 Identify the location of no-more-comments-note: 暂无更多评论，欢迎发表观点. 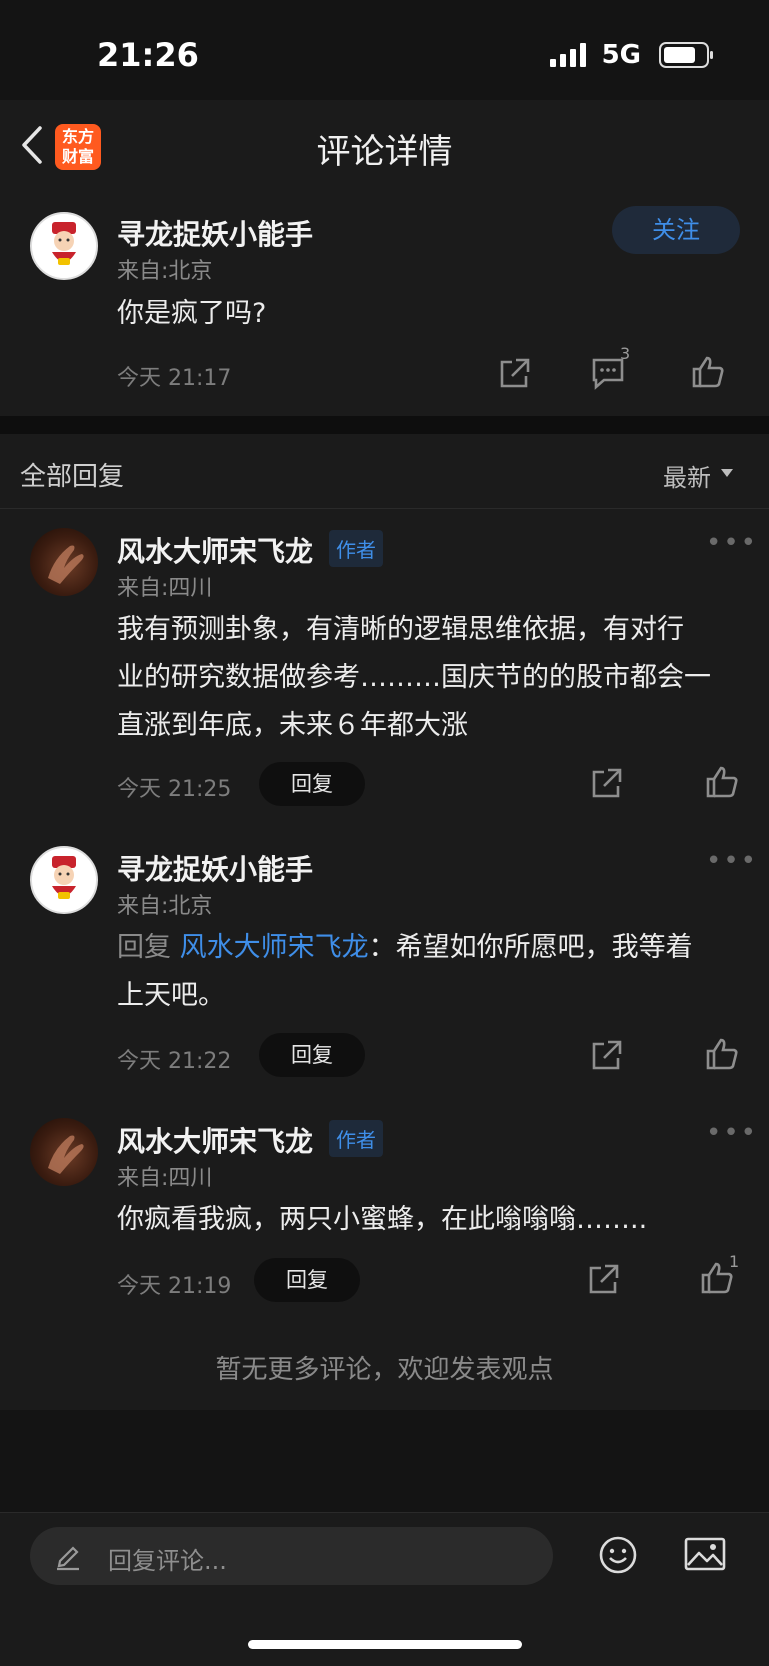
(384, 1370).